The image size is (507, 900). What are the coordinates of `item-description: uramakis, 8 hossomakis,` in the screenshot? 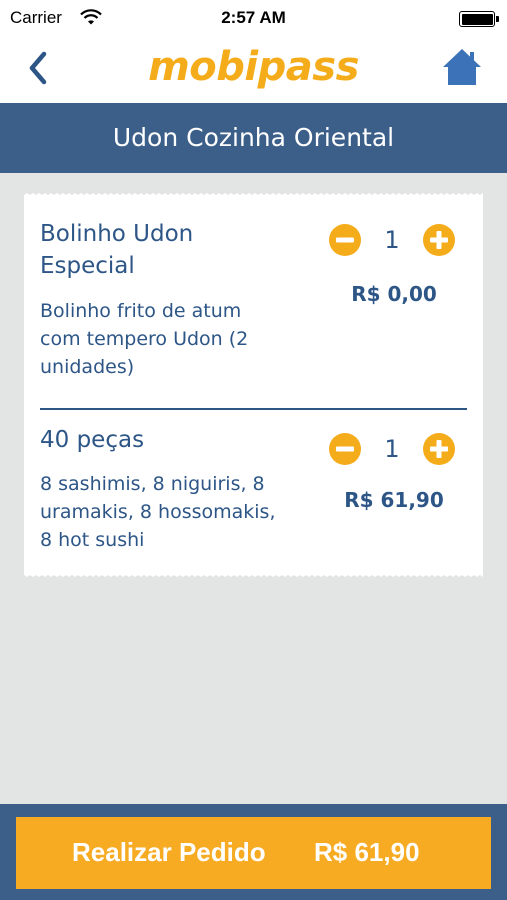 It's located at (158, 512).